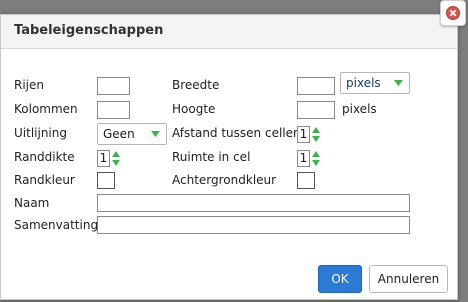 The image size is (468, 302). What do you see at coordinates (89, 30) in the screenshot?
I see `dialog-title: Tabeleigenschappen` at bounding box center [89, 30].